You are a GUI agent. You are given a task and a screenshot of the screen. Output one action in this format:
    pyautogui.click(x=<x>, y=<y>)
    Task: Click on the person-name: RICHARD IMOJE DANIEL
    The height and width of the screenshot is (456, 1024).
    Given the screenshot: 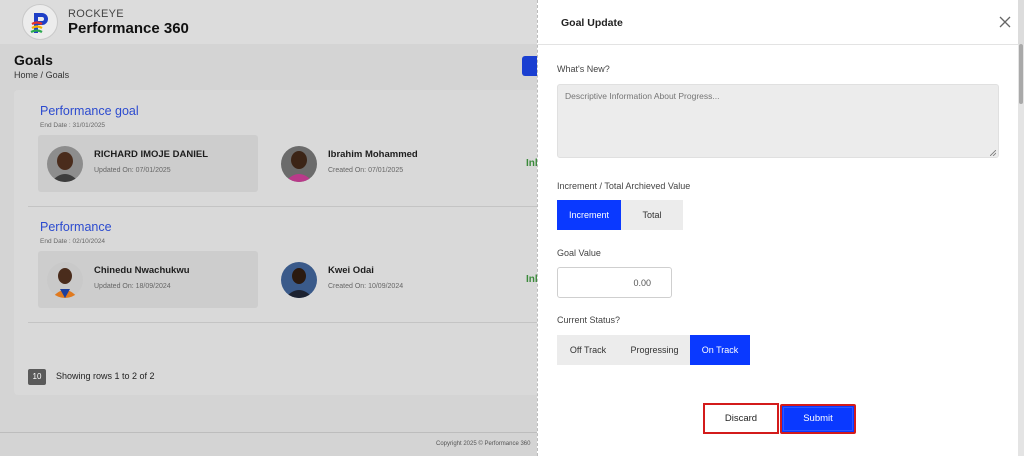 What is the action you would take?
    pyautogui.click(x=151, y=154)
    